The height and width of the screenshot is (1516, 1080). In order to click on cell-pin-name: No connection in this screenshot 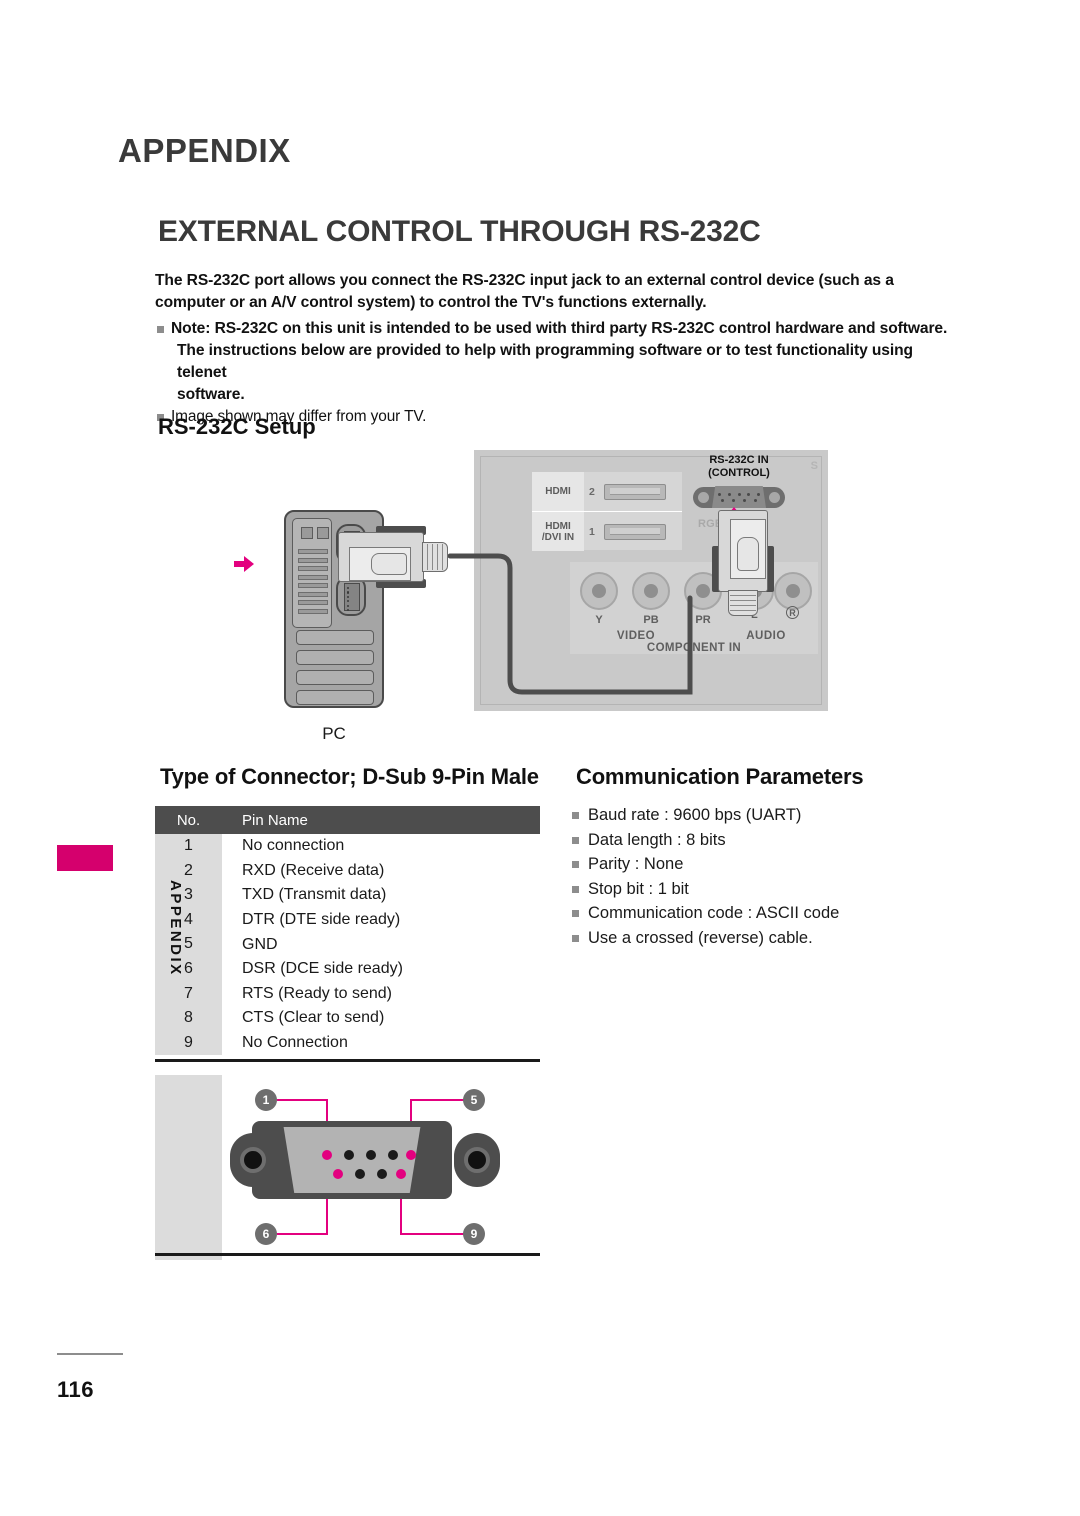, I will do `click(293, 846)`.